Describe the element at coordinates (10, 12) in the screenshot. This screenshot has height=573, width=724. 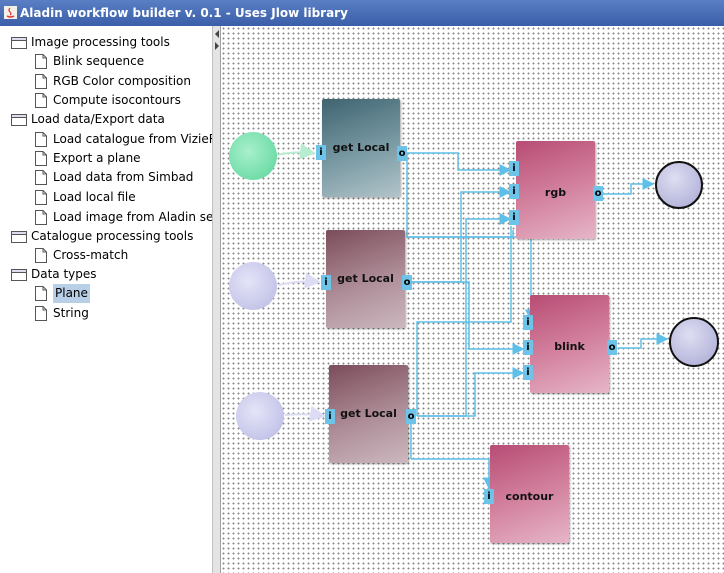
I see `java-icon` at that location.